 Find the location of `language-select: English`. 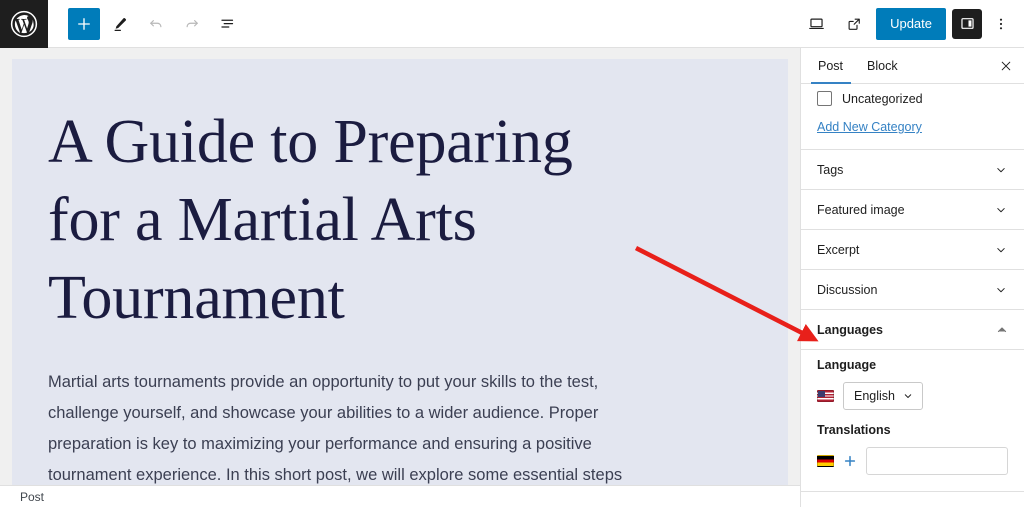

language-select: English is located at coordinates (883, 396).